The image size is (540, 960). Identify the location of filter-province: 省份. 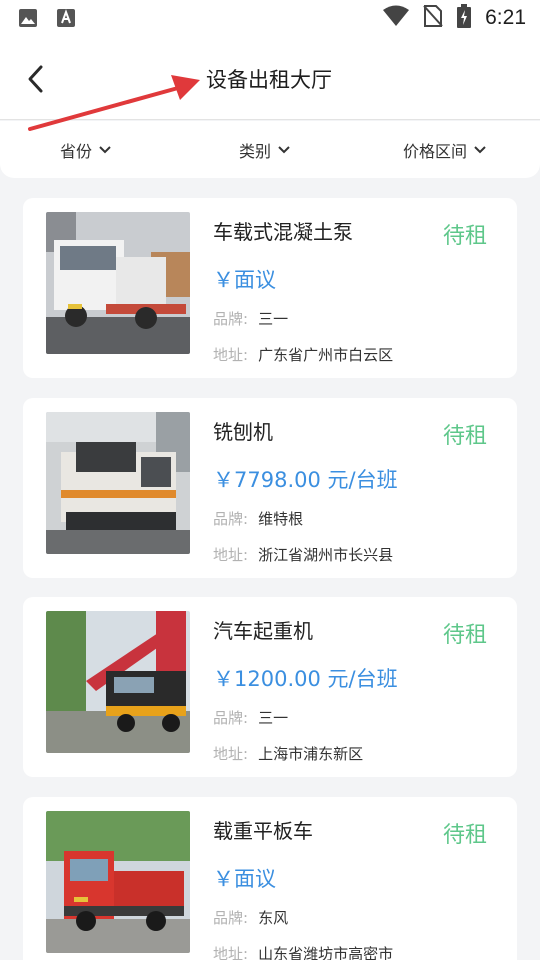
(86, 150).